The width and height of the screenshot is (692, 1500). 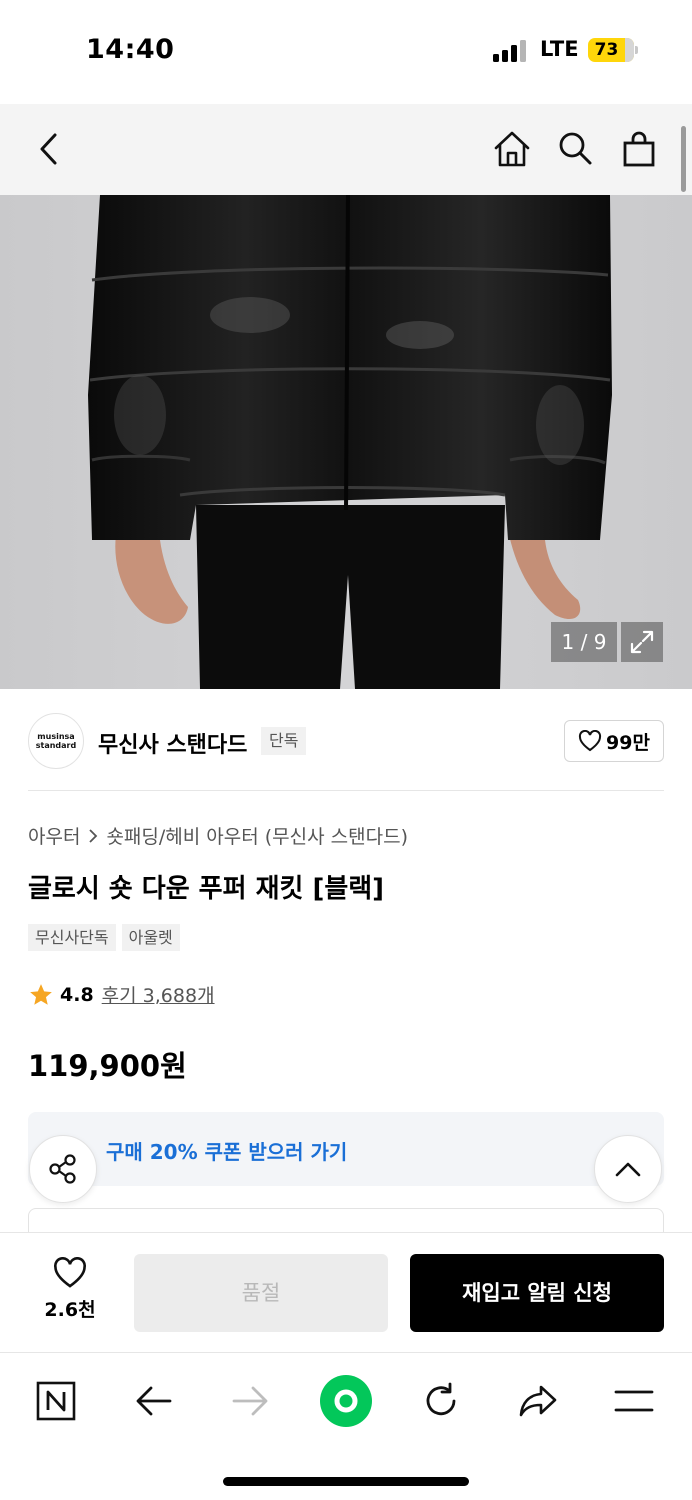 I want to click on home-button, so click(x=512, y=149).